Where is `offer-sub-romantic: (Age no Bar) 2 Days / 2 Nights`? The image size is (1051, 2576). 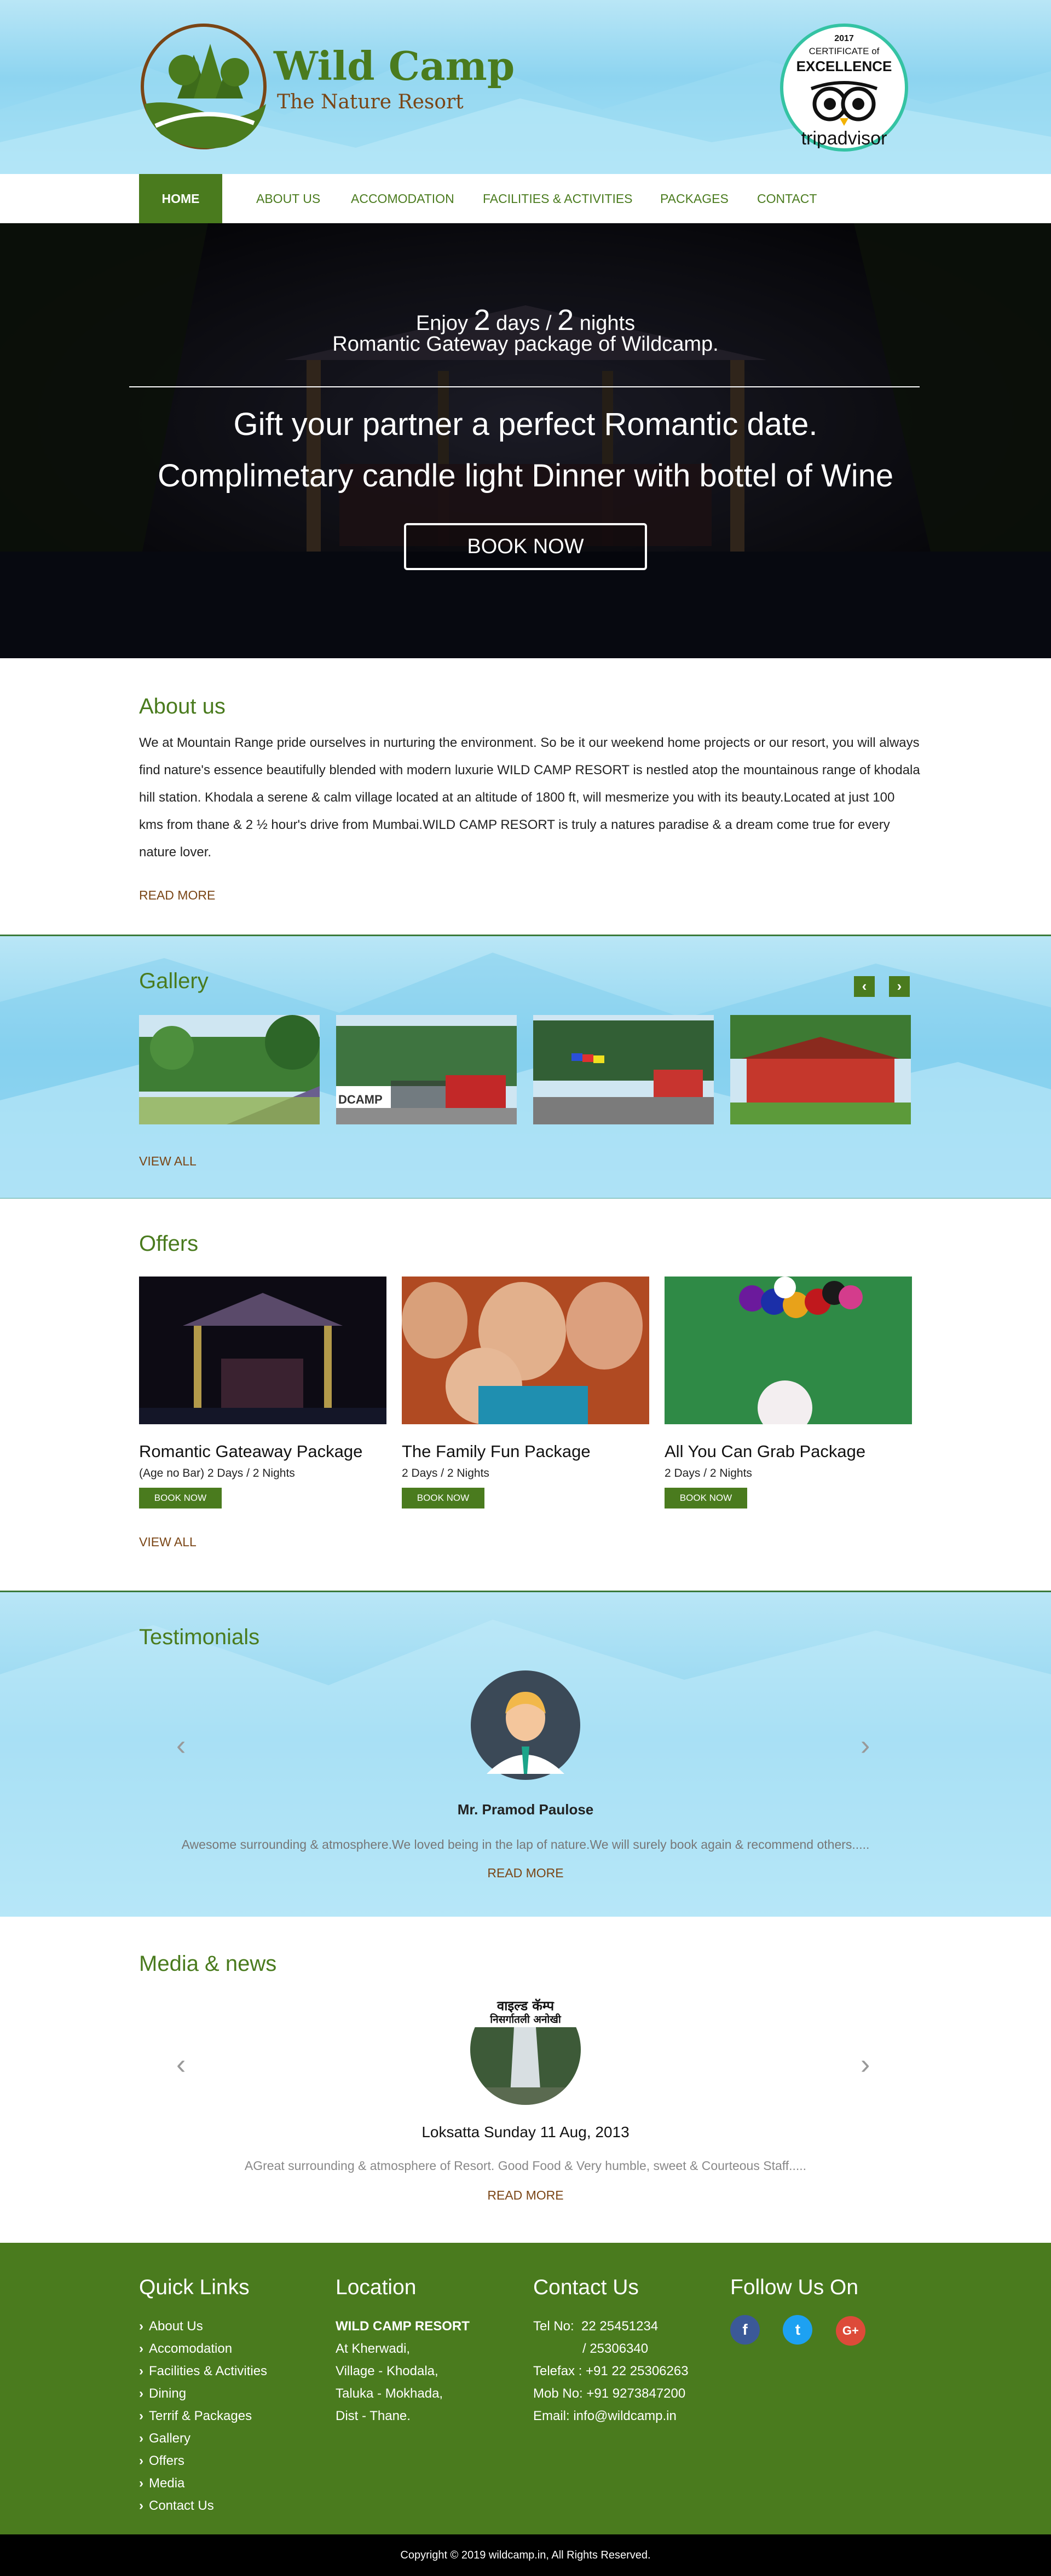 offer-sub-romantic: (Age no Bar) 2 Days / 2 Nights is located at coordinates (217, 1473).